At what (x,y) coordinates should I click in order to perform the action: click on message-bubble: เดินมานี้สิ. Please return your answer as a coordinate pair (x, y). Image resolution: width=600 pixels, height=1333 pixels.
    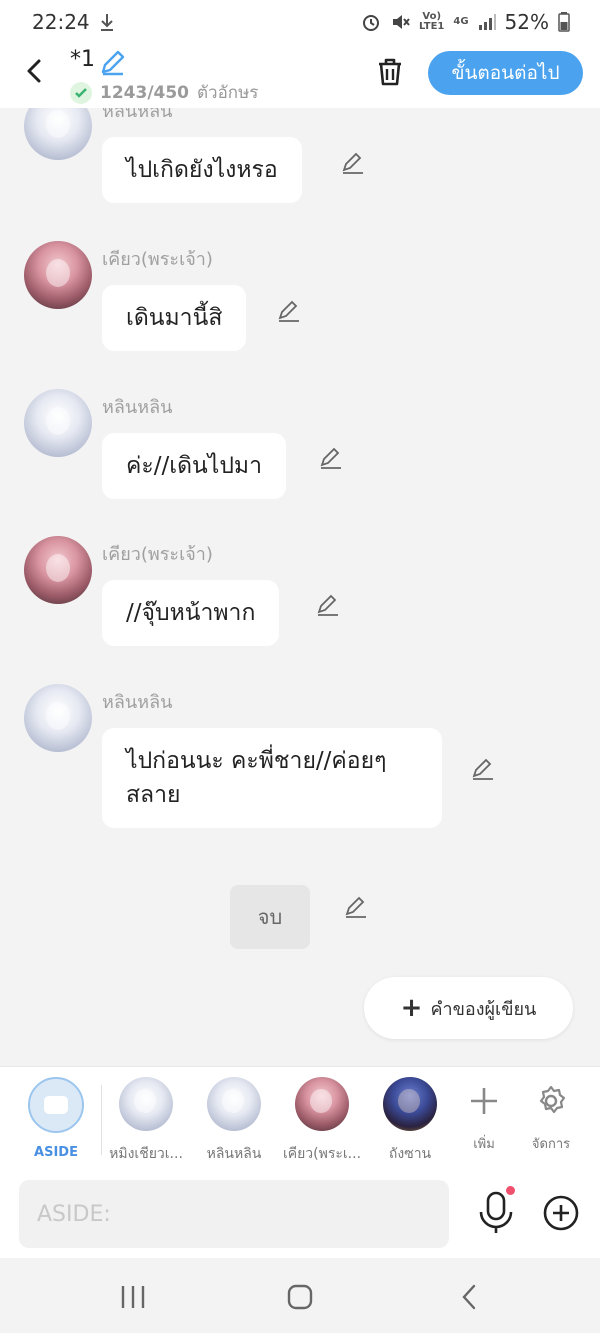
    Looking at the image, I should click on (174, 318).